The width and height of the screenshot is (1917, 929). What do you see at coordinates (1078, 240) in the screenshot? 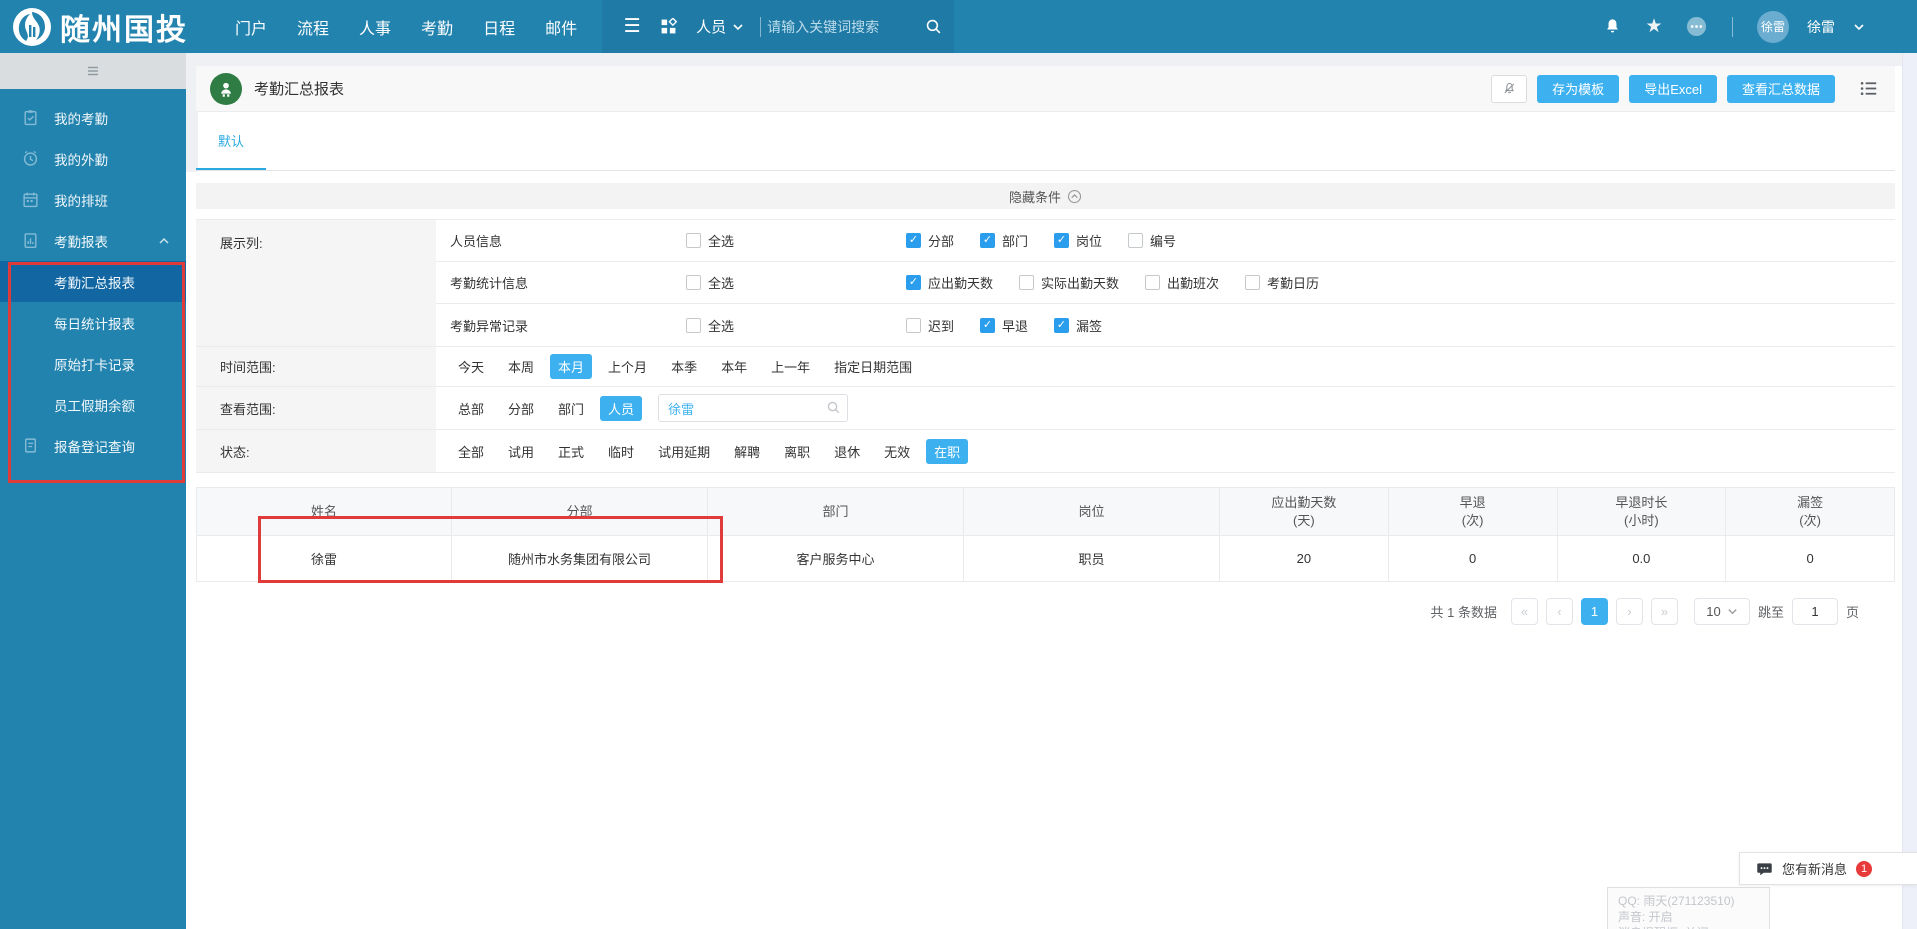
I see `checkbox-option-position: 岗位` at bounding box center [1078, 240].